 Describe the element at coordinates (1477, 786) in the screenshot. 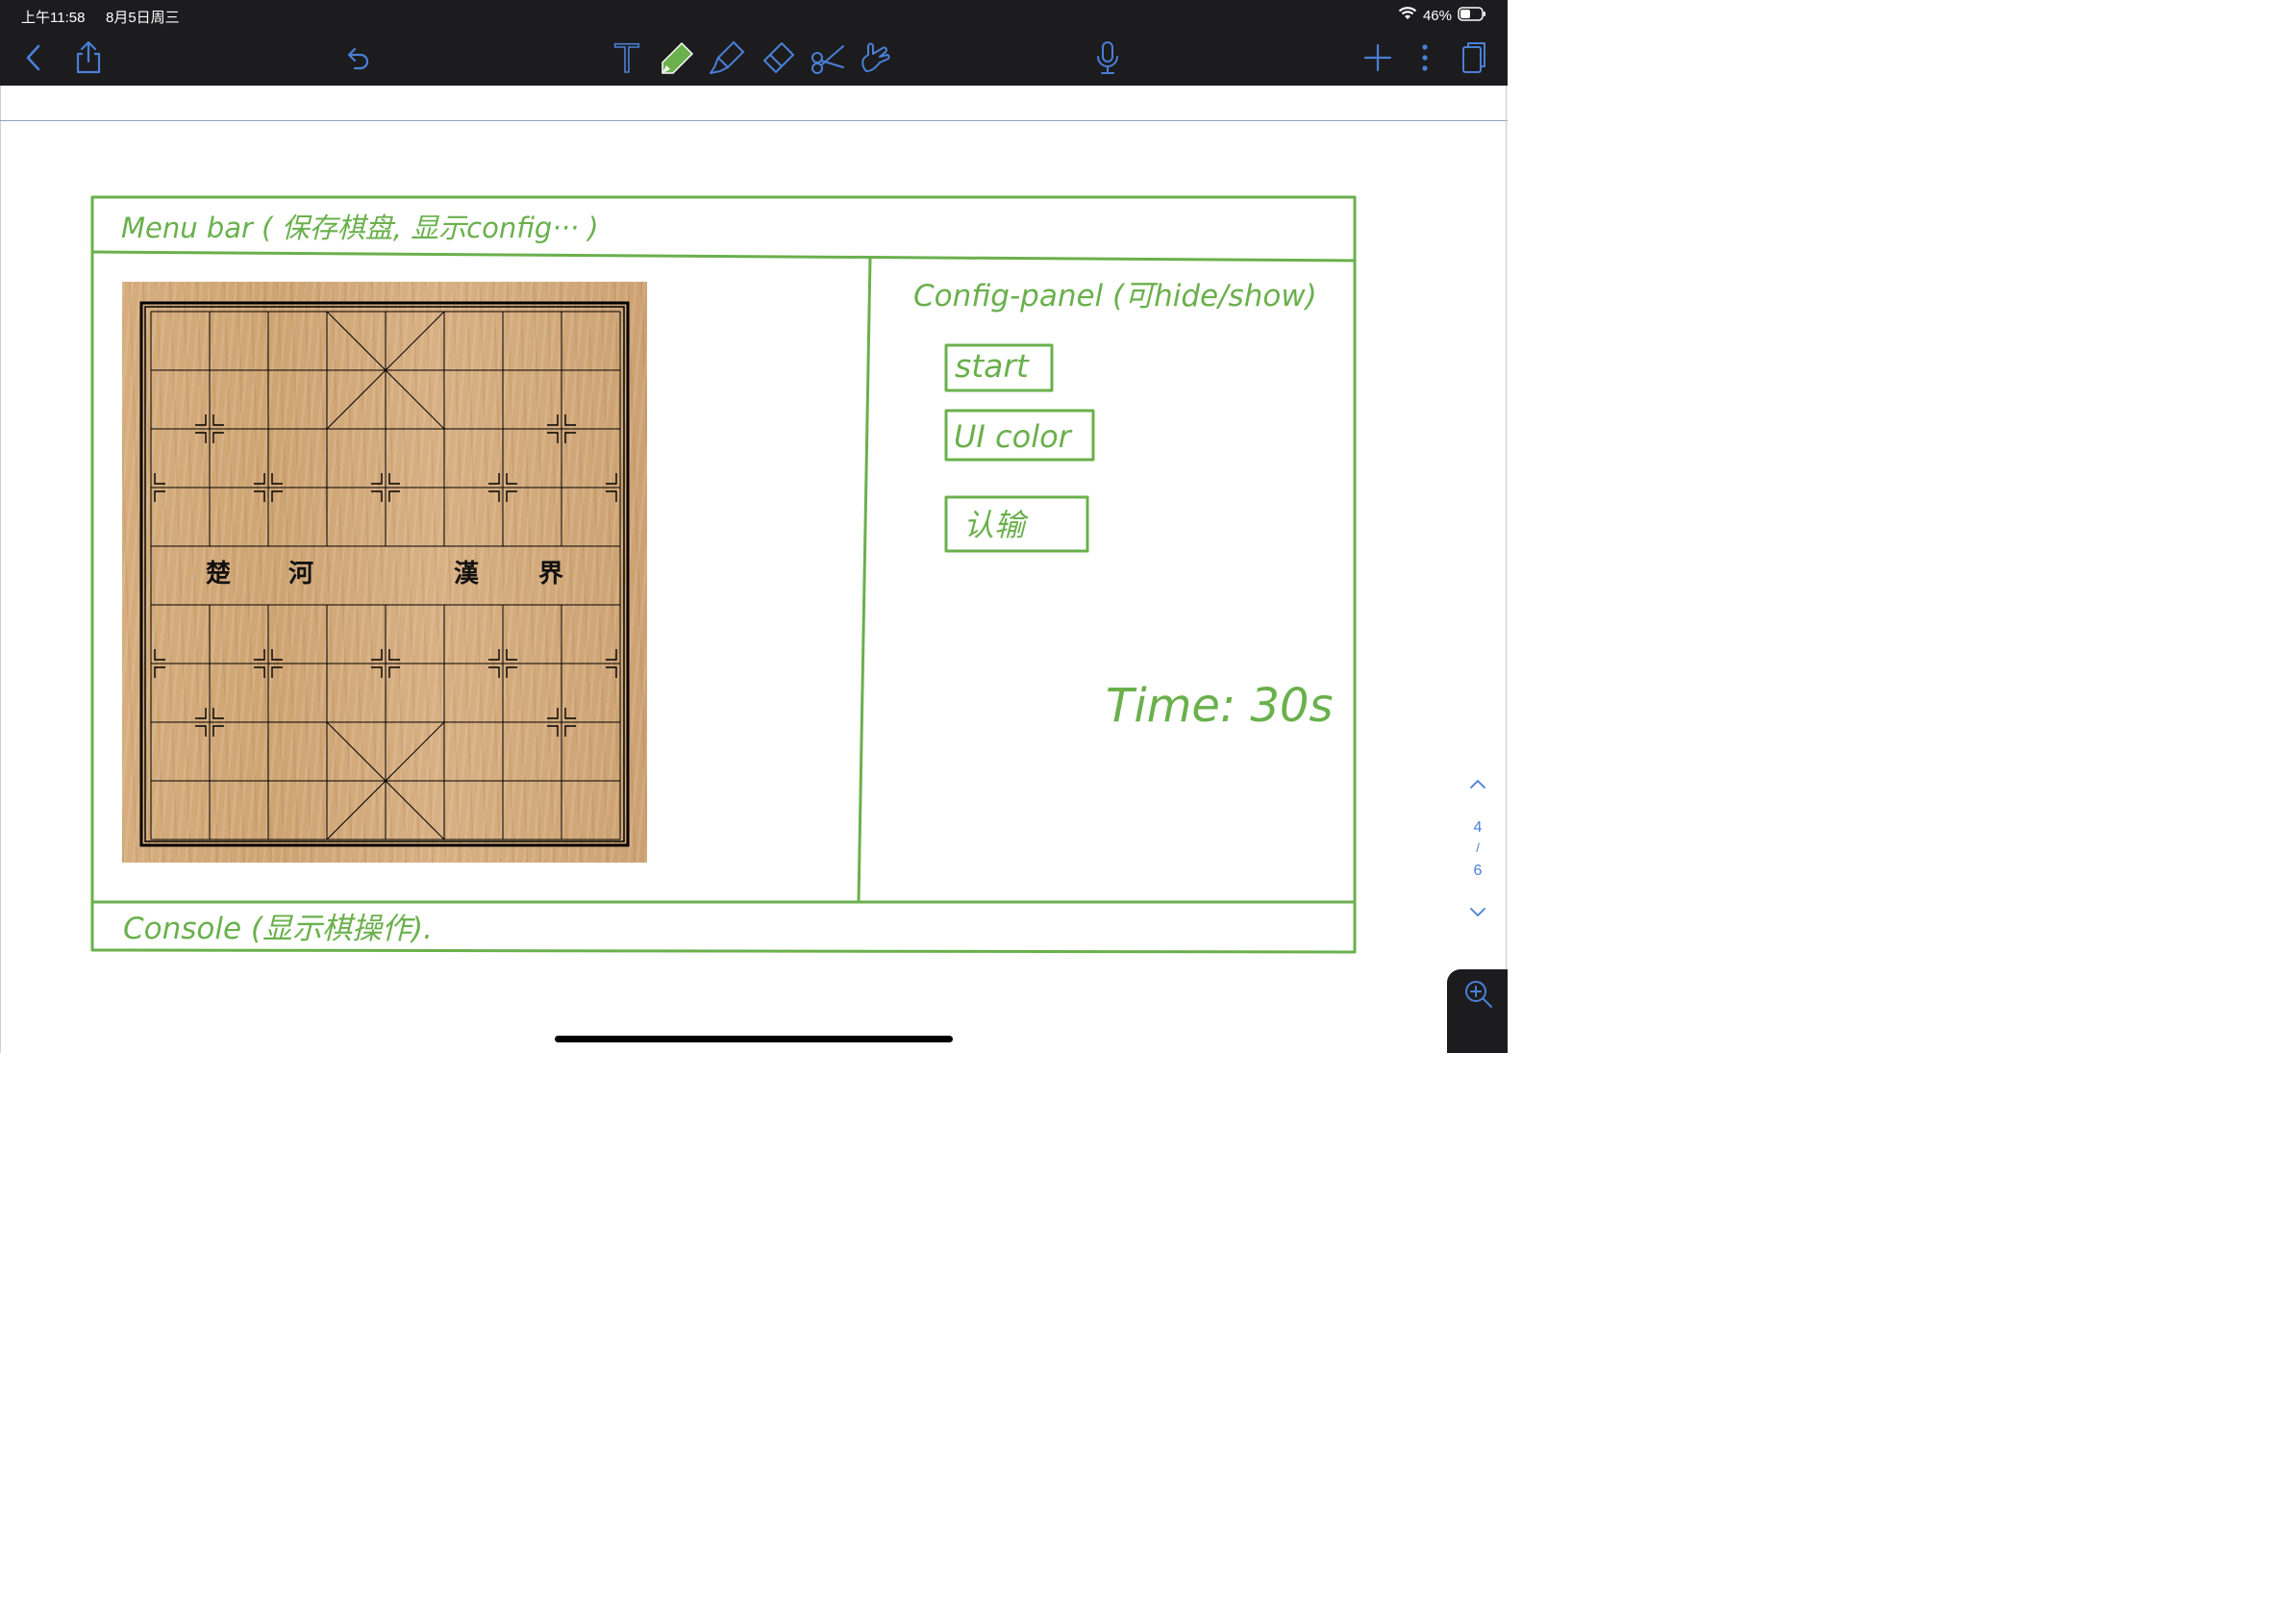

I see `page-up-icon` at that location.